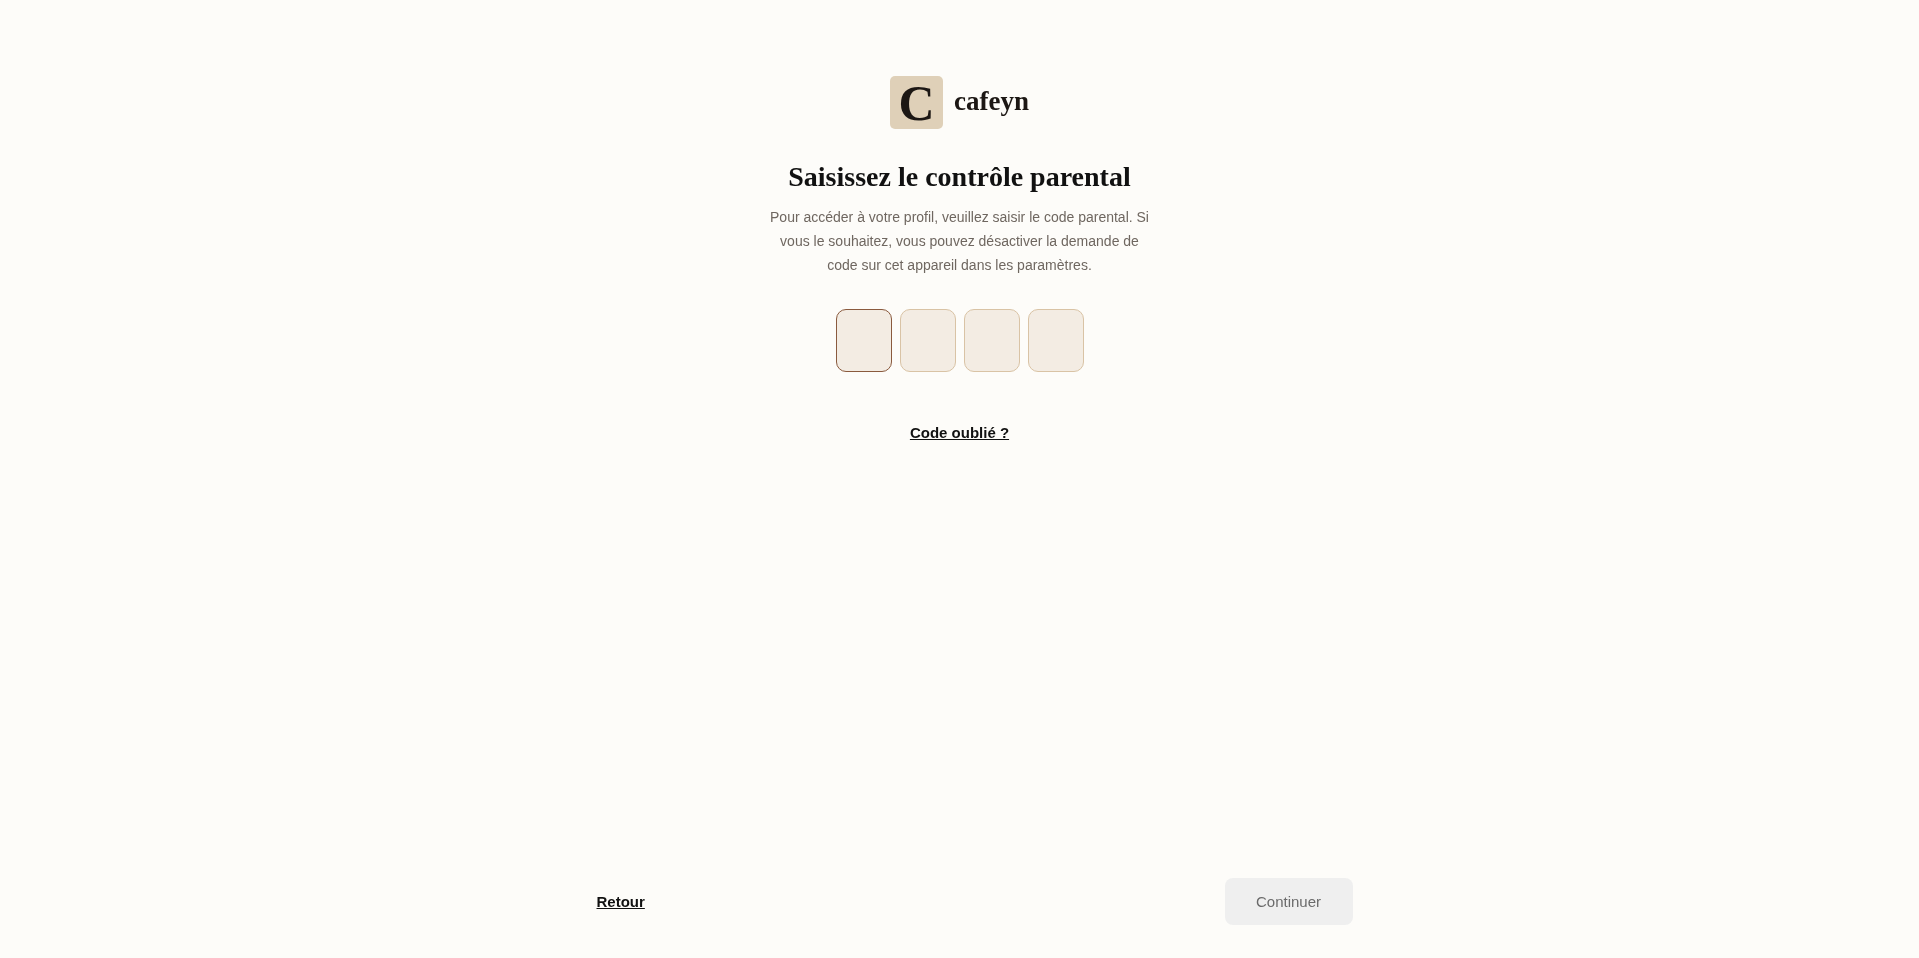  I want to click on description-text: Pour accéder à votre profil, veuillez saisir le code parental. Si vous le souhaitez, vous pouvez désactiver la demande de code sur cet appareil dans les paramètres., so click(959, 241).